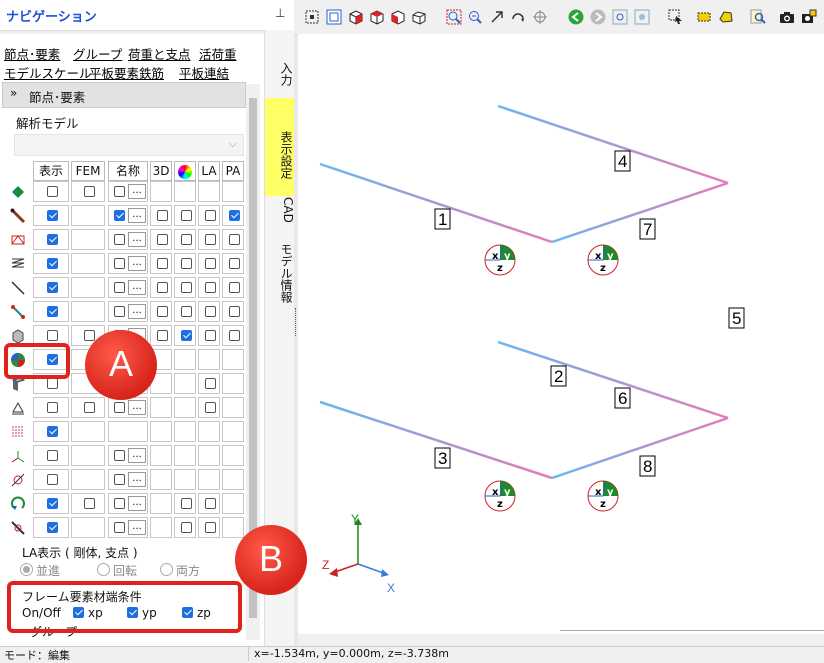 This screenshot has width=824, height=663. I want to click on radio-rotation, so click(103, 569).